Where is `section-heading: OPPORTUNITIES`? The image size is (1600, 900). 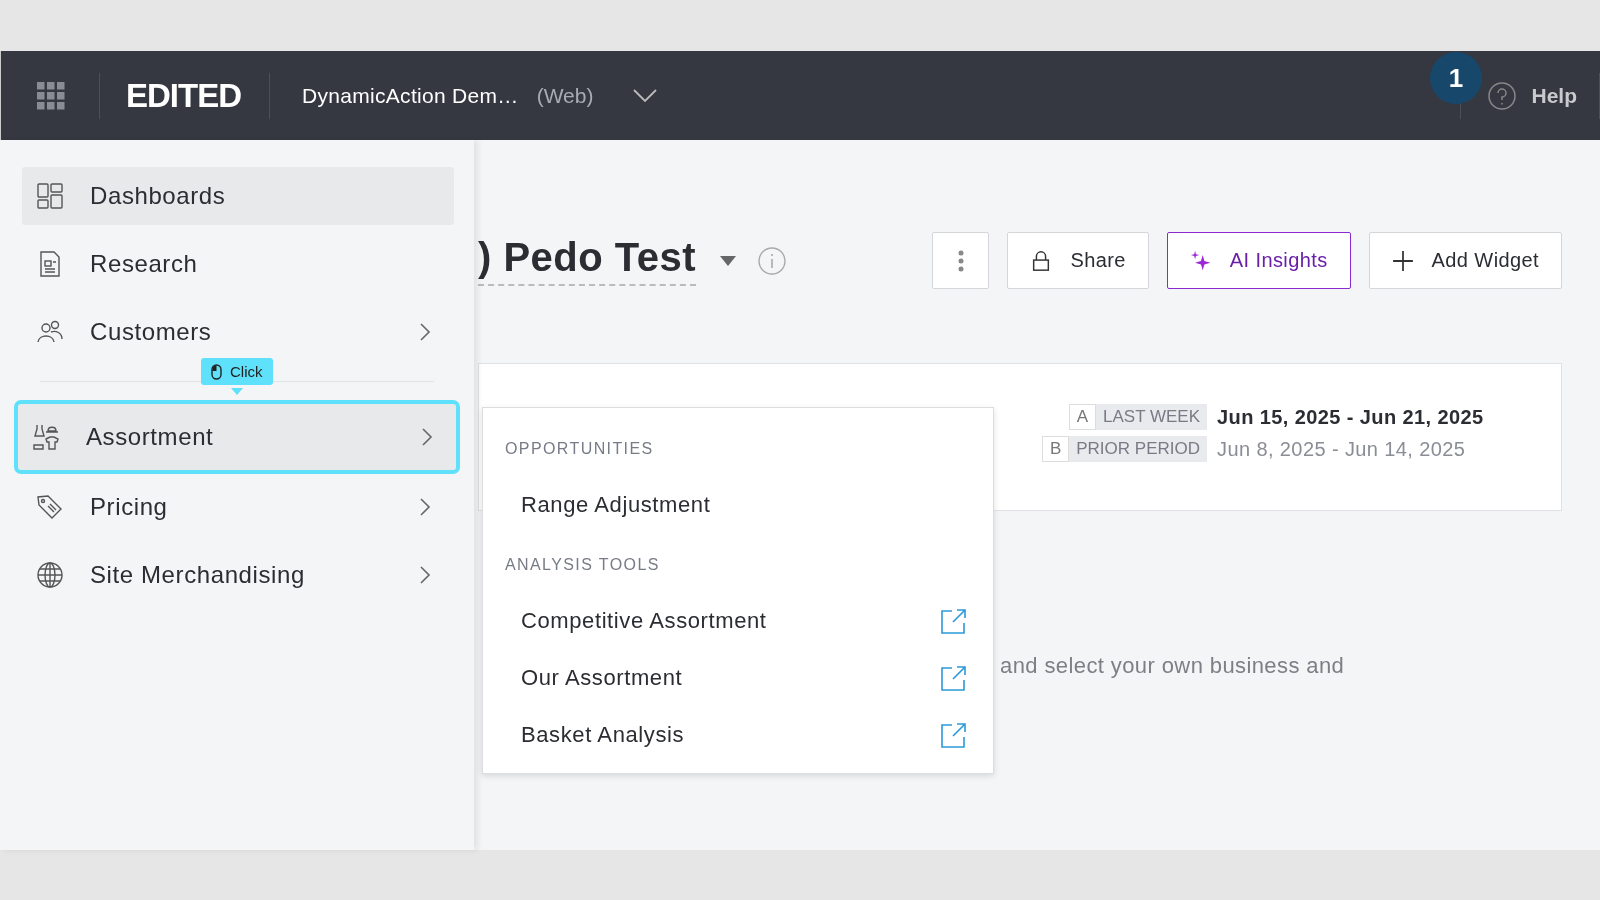 section-heading: OPPORTUNITIES is located at coordinates (579, 449).